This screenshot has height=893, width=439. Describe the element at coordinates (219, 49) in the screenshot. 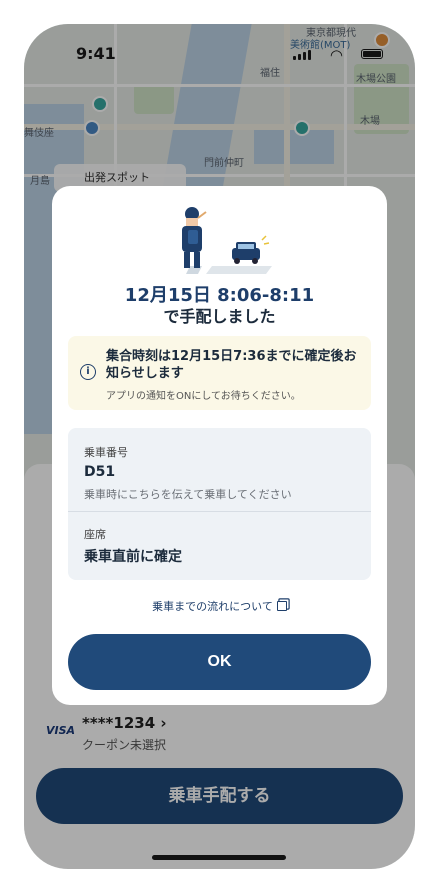

I see `status-bar: 9:41 ◠` at that location.